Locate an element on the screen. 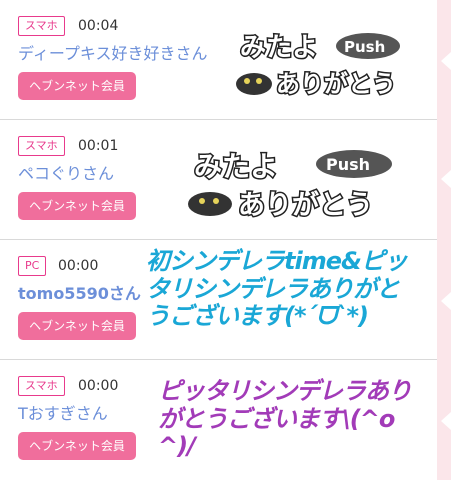  visitor-name: ディープキス好き好きさん is located at coordinates (112, 54).